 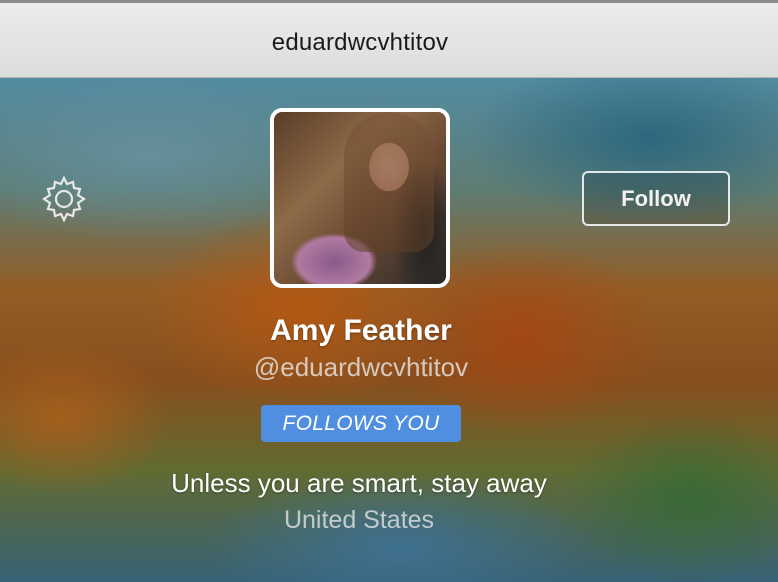 I want to click on avatar, so click(x=360, y=198).